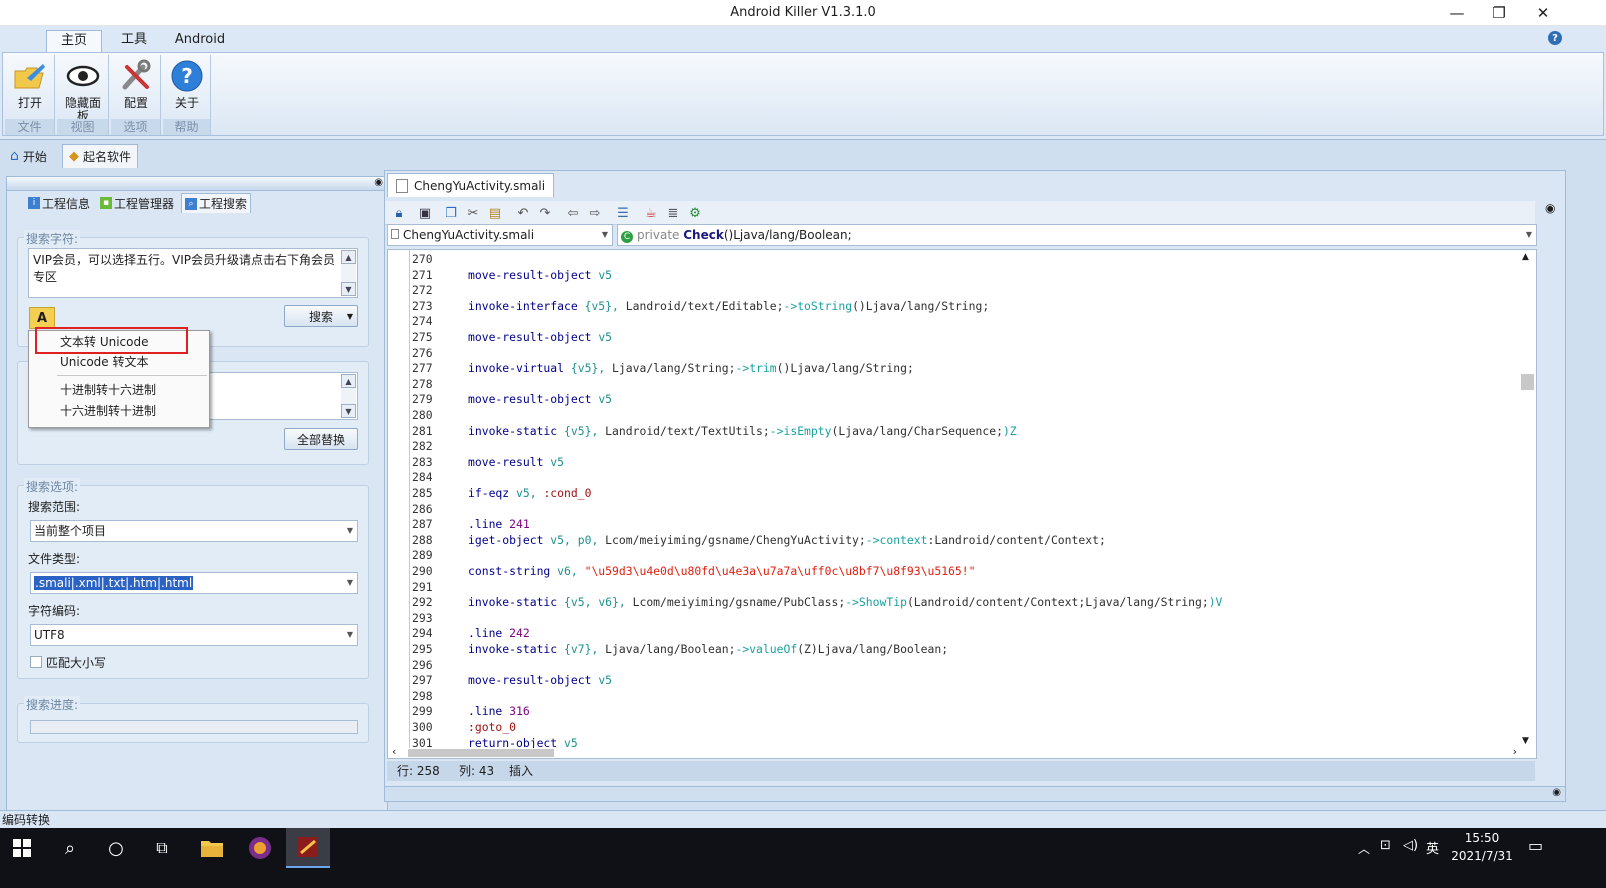  I want to click on file-select: ChengYuActivity.smali ▼, so click(500, 235).